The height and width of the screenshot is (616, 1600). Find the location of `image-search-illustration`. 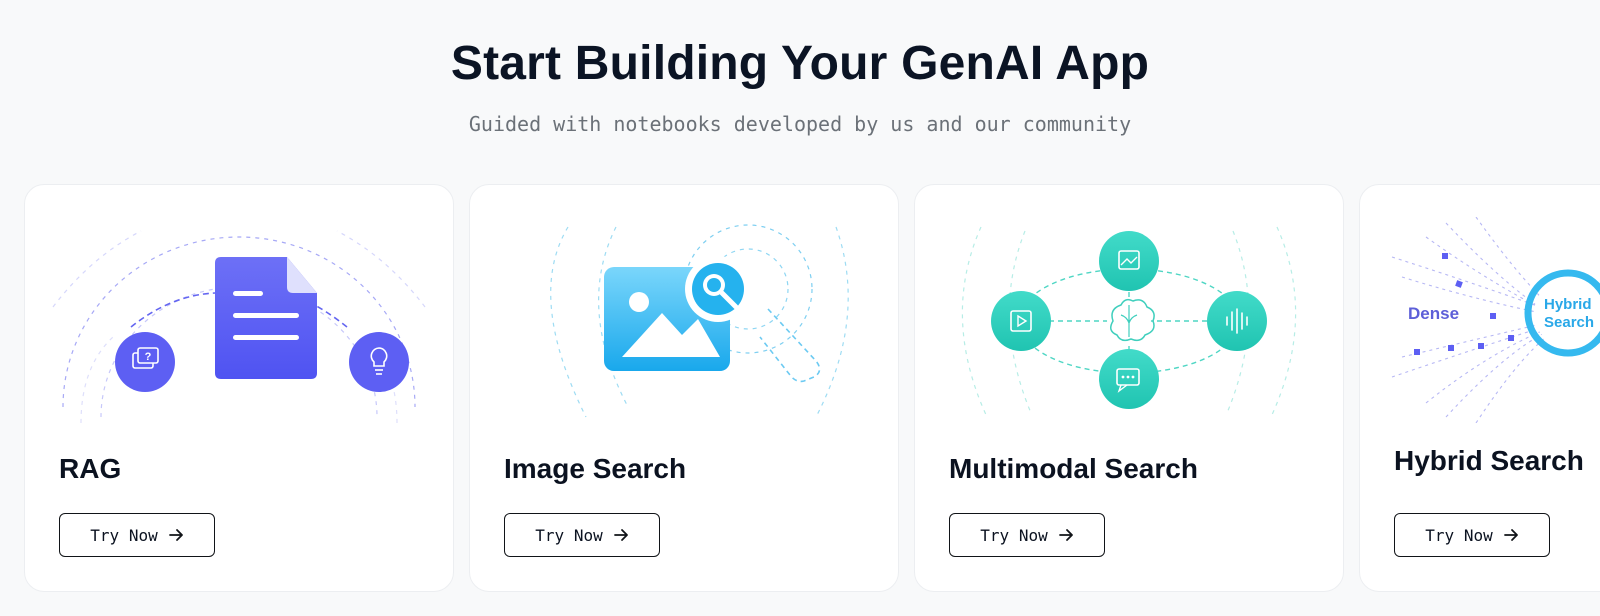

image-search-illustration is located at coordinates (699, 321).